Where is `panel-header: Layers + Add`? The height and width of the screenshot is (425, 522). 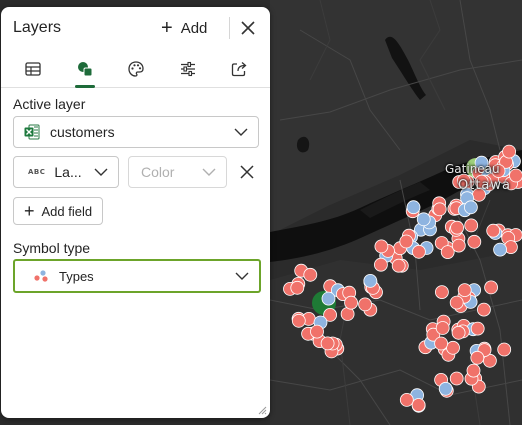 panel-header: Layers + Add is located at coordinates (135, 28).